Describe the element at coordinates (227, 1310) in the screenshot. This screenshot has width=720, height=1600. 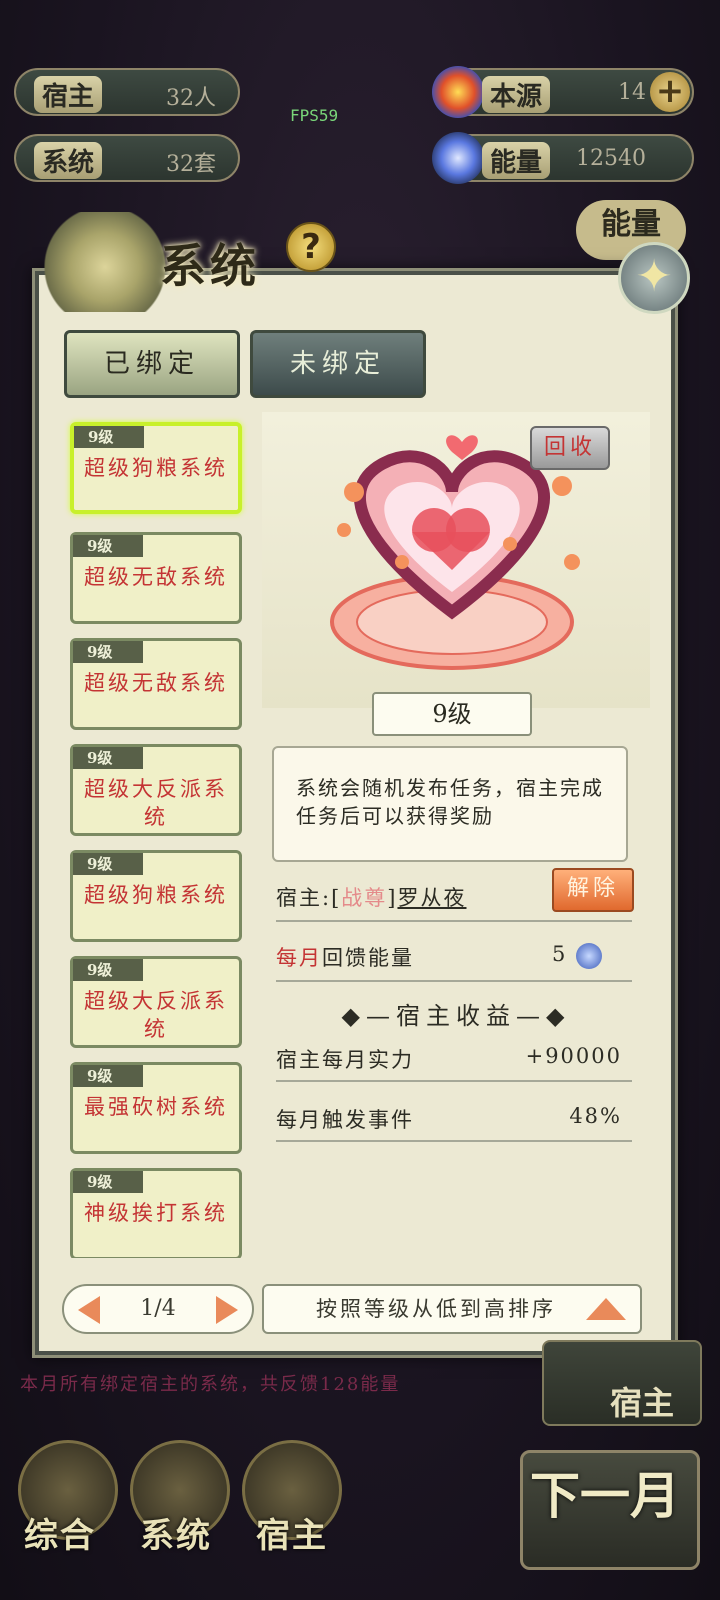
I see `next-page-arrow-icon` at that location.